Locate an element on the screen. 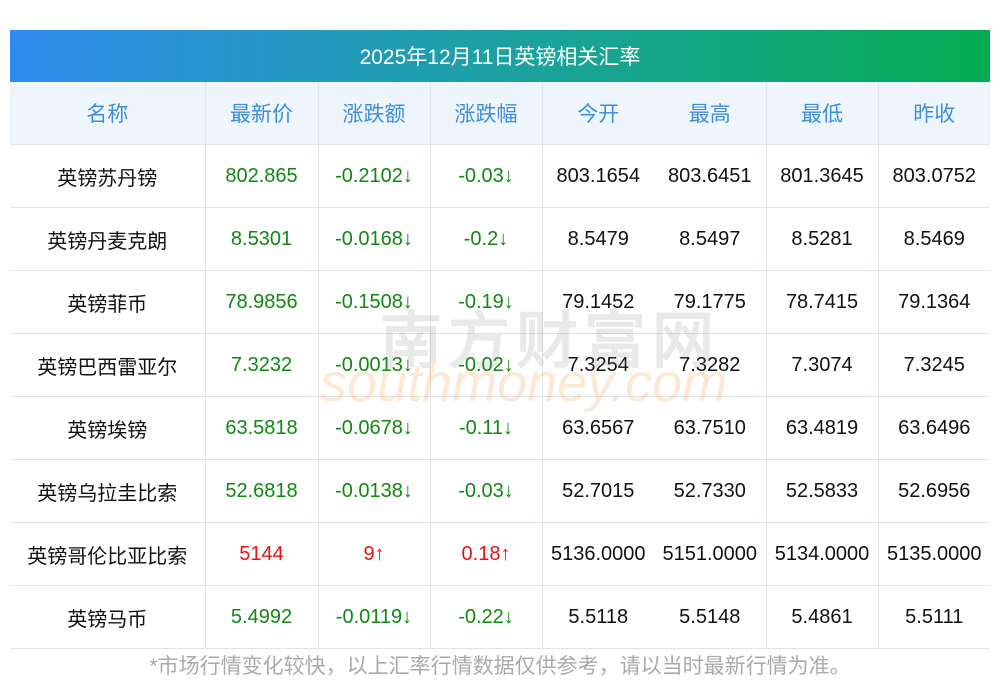 The image size is (1000, 697). cell-price: 52.6818 is located at coordinates (262, 491).